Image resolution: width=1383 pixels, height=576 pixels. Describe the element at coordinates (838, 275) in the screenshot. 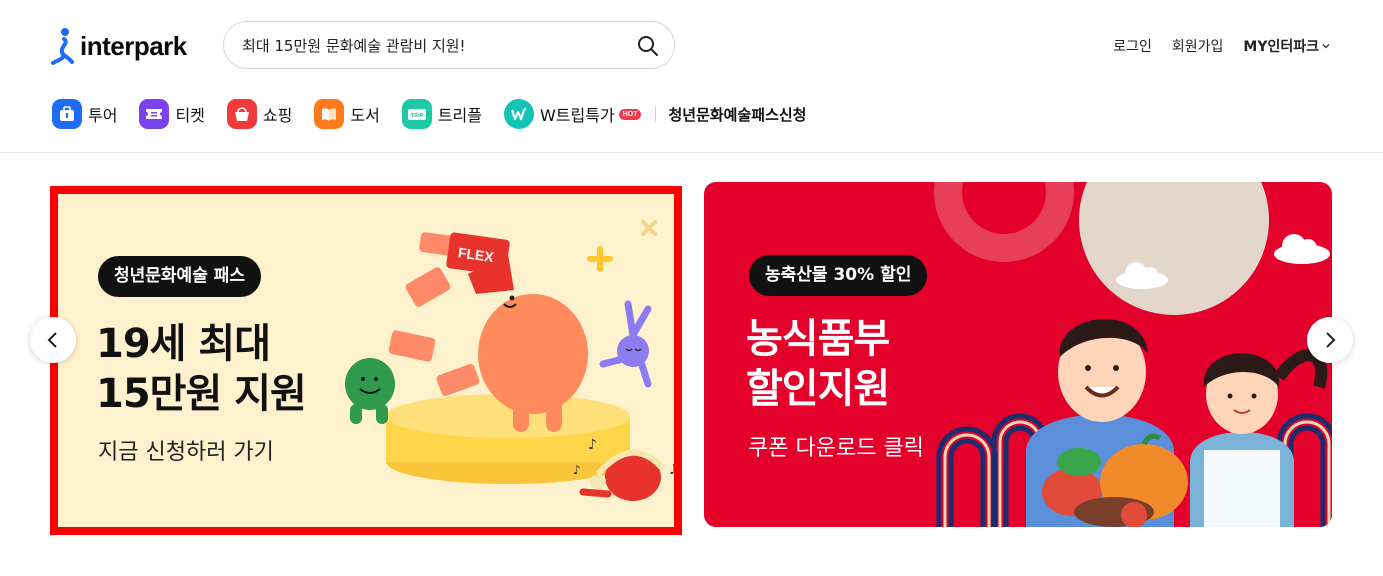

I see `agri-discount-pill: 농축산물 30% 할인` at that location.